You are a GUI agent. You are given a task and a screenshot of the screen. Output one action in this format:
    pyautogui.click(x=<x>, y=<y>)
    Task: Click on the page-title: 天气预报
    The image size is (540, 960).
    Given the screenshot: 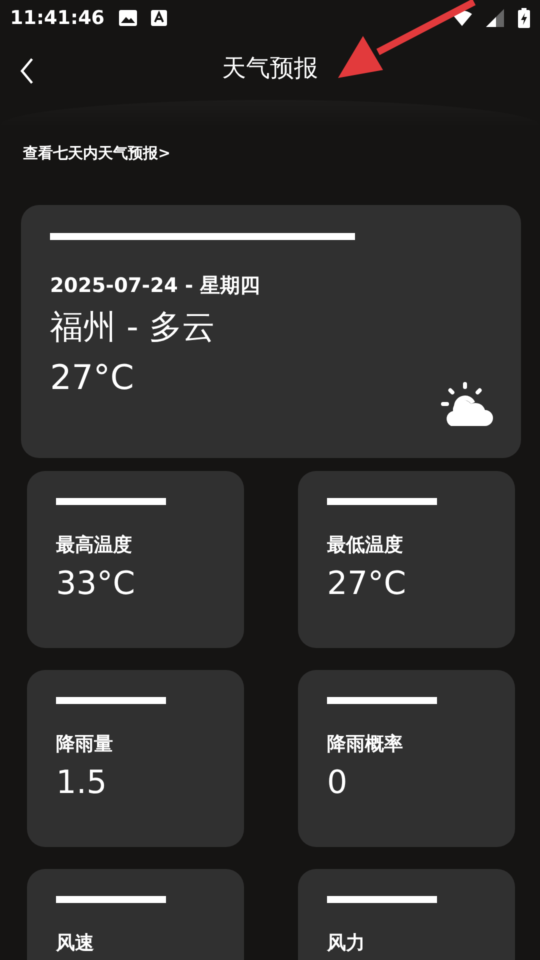 What is the action you would take?
    pyautogui.click(x=270, y=68)
    